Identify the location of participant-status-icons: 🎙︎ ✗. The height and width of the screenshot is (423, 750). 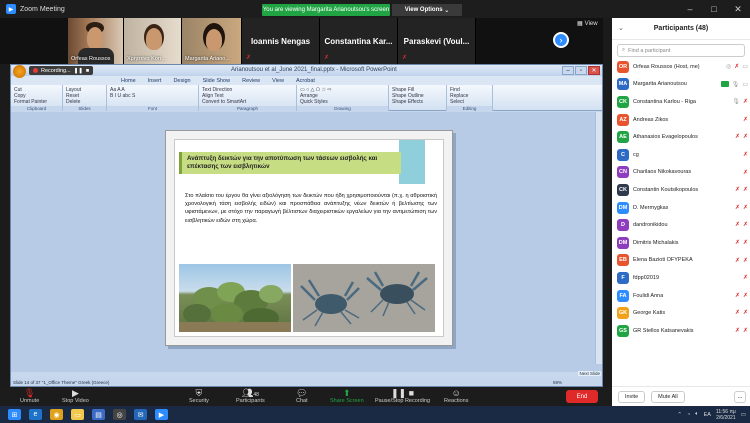
(740, 101).